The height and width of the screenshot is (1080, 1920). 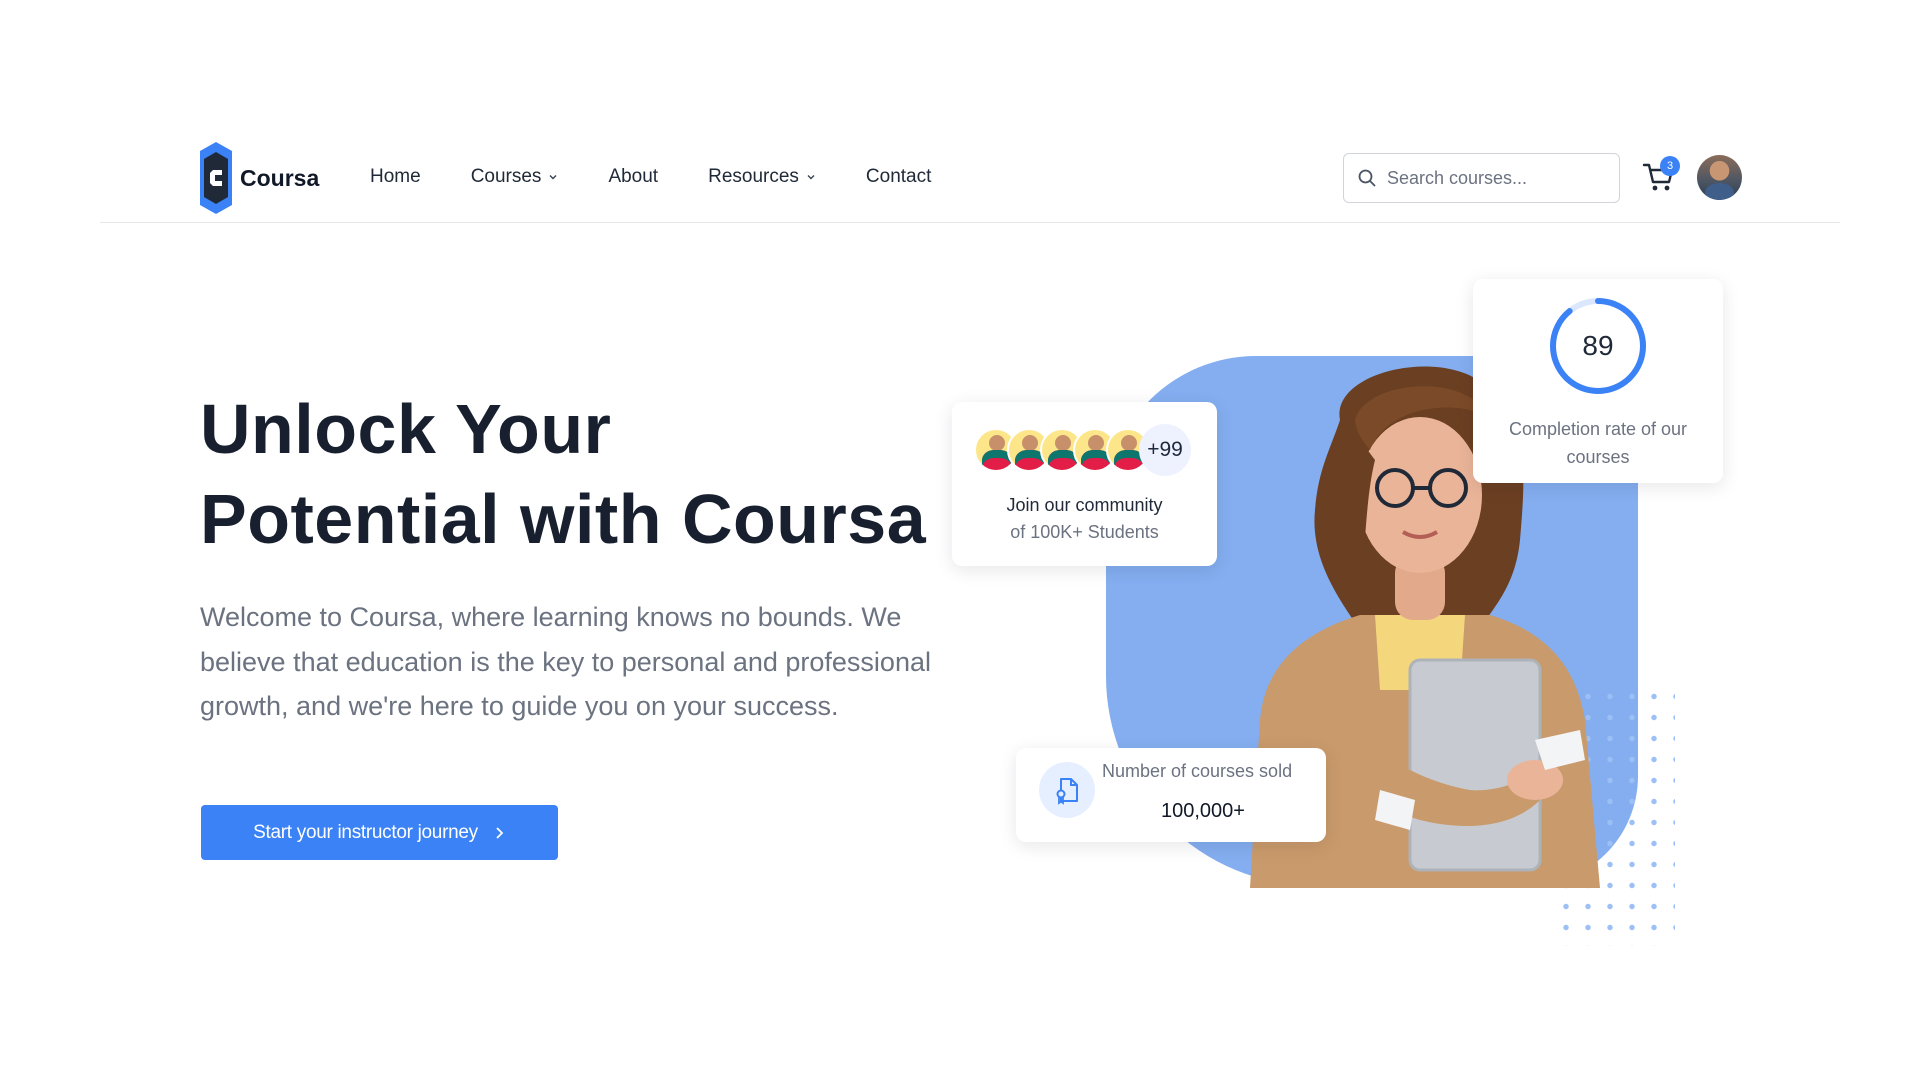 What do you see at coordinates (1084, 519) in the screenshot?
I see `community-text: Join our community of 100K+ Students` at bounding box center [1084, 519].